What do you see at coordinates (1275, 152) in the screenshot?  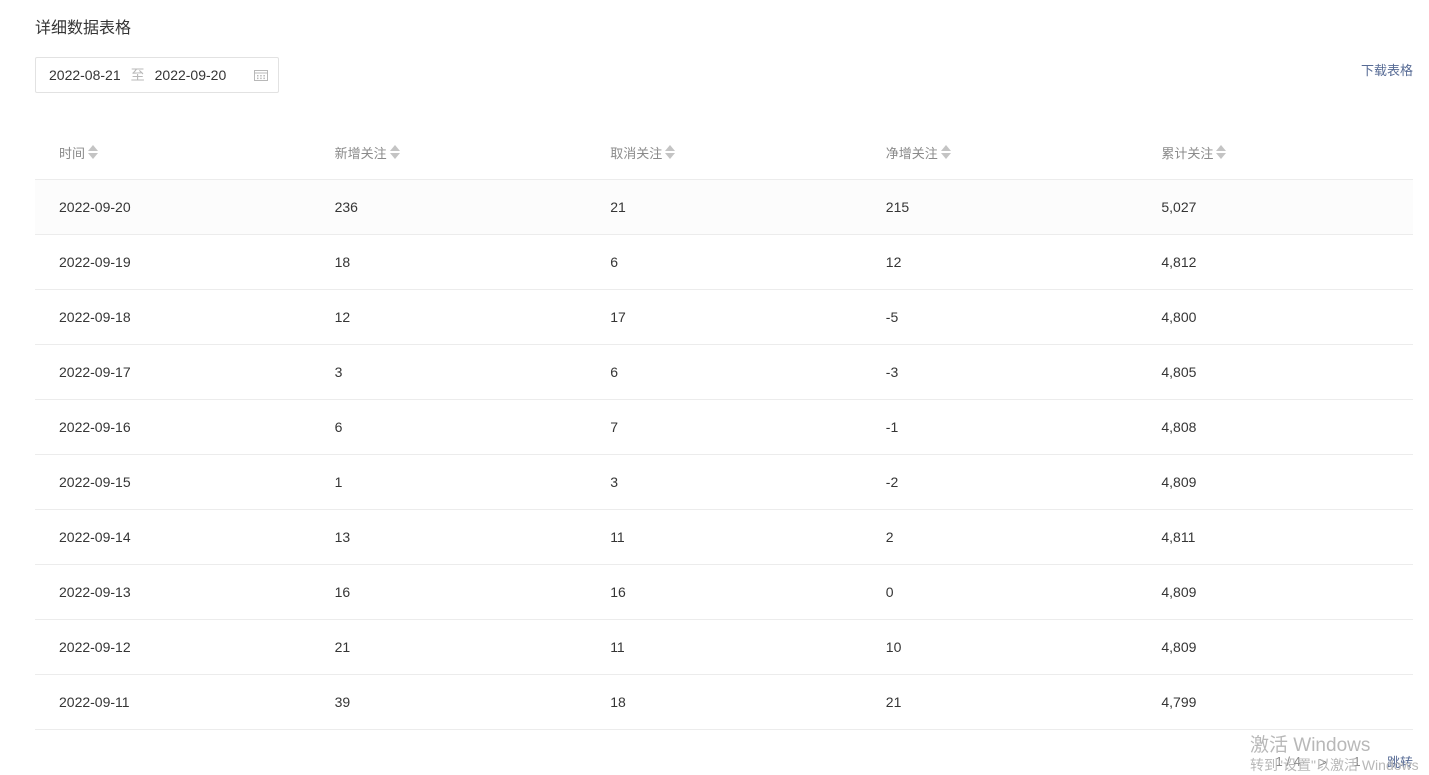 I see `column-header-total-follows: 累计关注` at bounding box center [1275, 152].